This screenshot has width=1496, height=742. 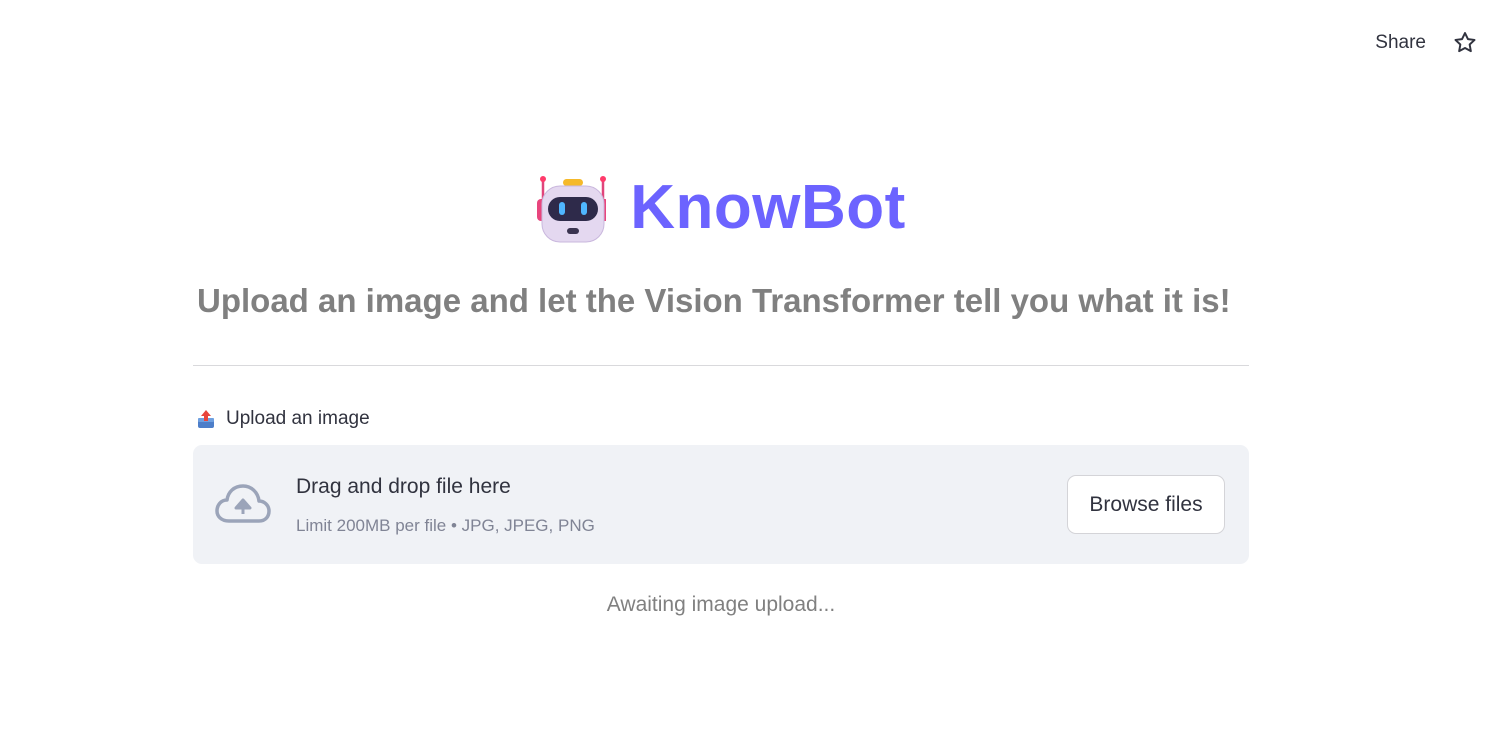 I want to click on app-title: KnowBot, so click(x=768, y=207).